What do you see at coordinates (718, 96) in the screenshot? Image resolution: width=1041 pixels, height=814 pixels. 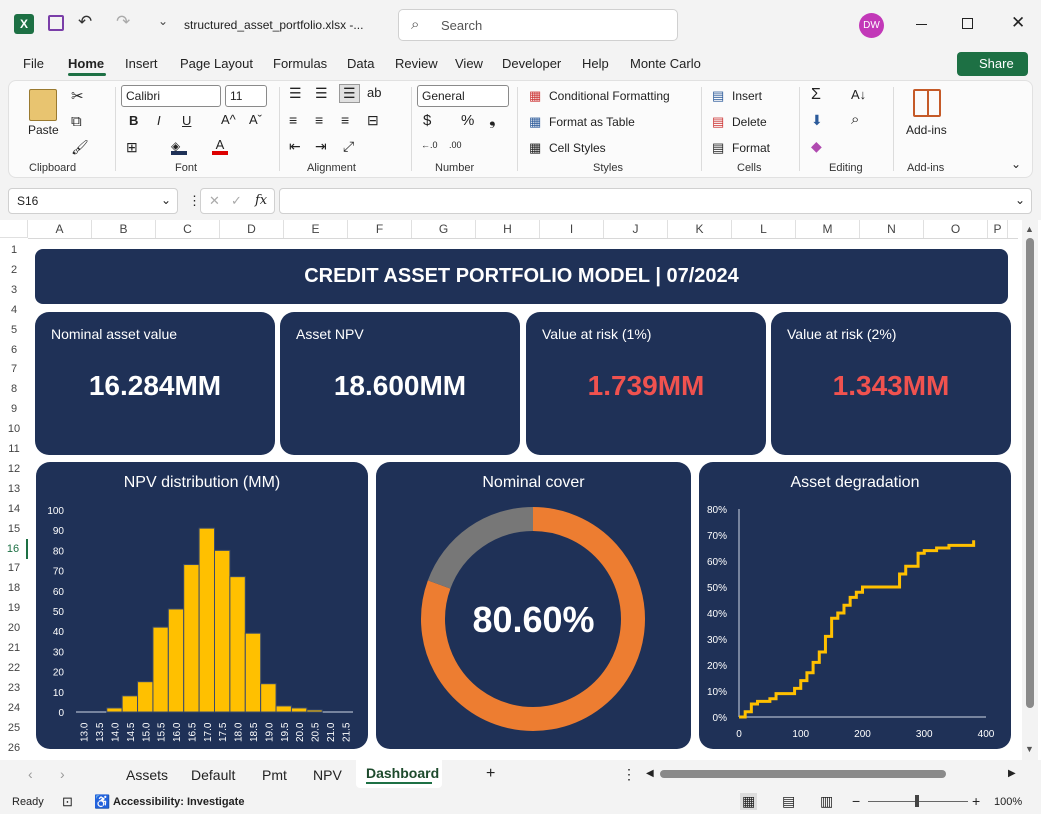 I see `insert-cells-icon: ▤` at bounding box center [718, 96].